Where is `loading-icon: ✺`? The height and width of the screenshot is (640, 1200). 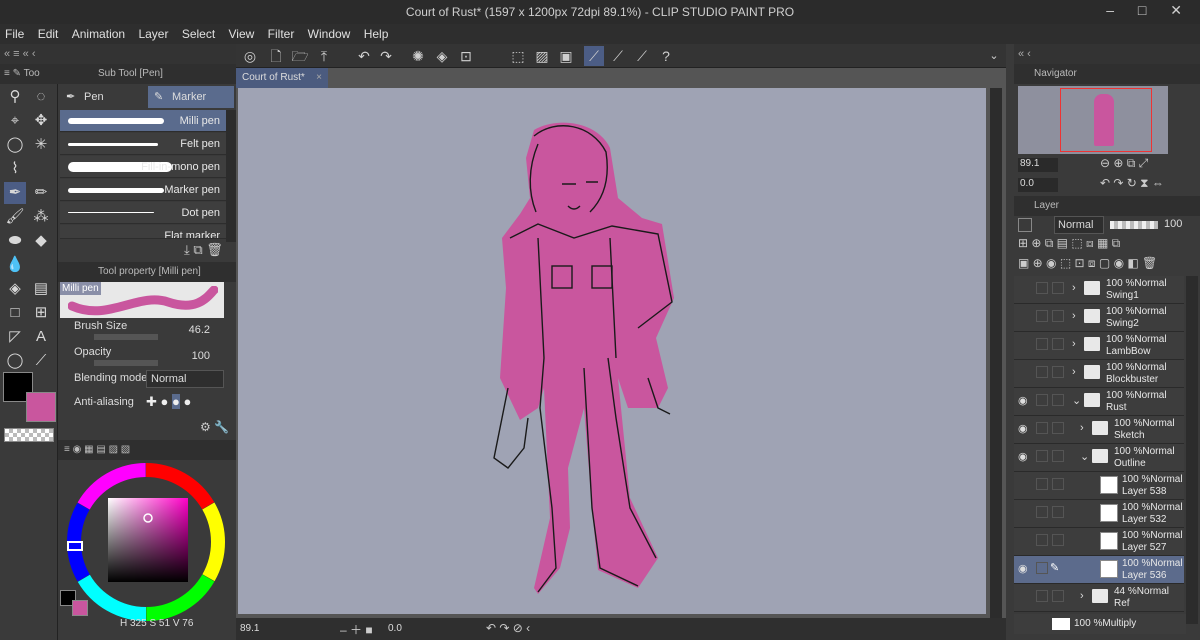 loading-icon: ✺ is located at coordinates (418, 56).